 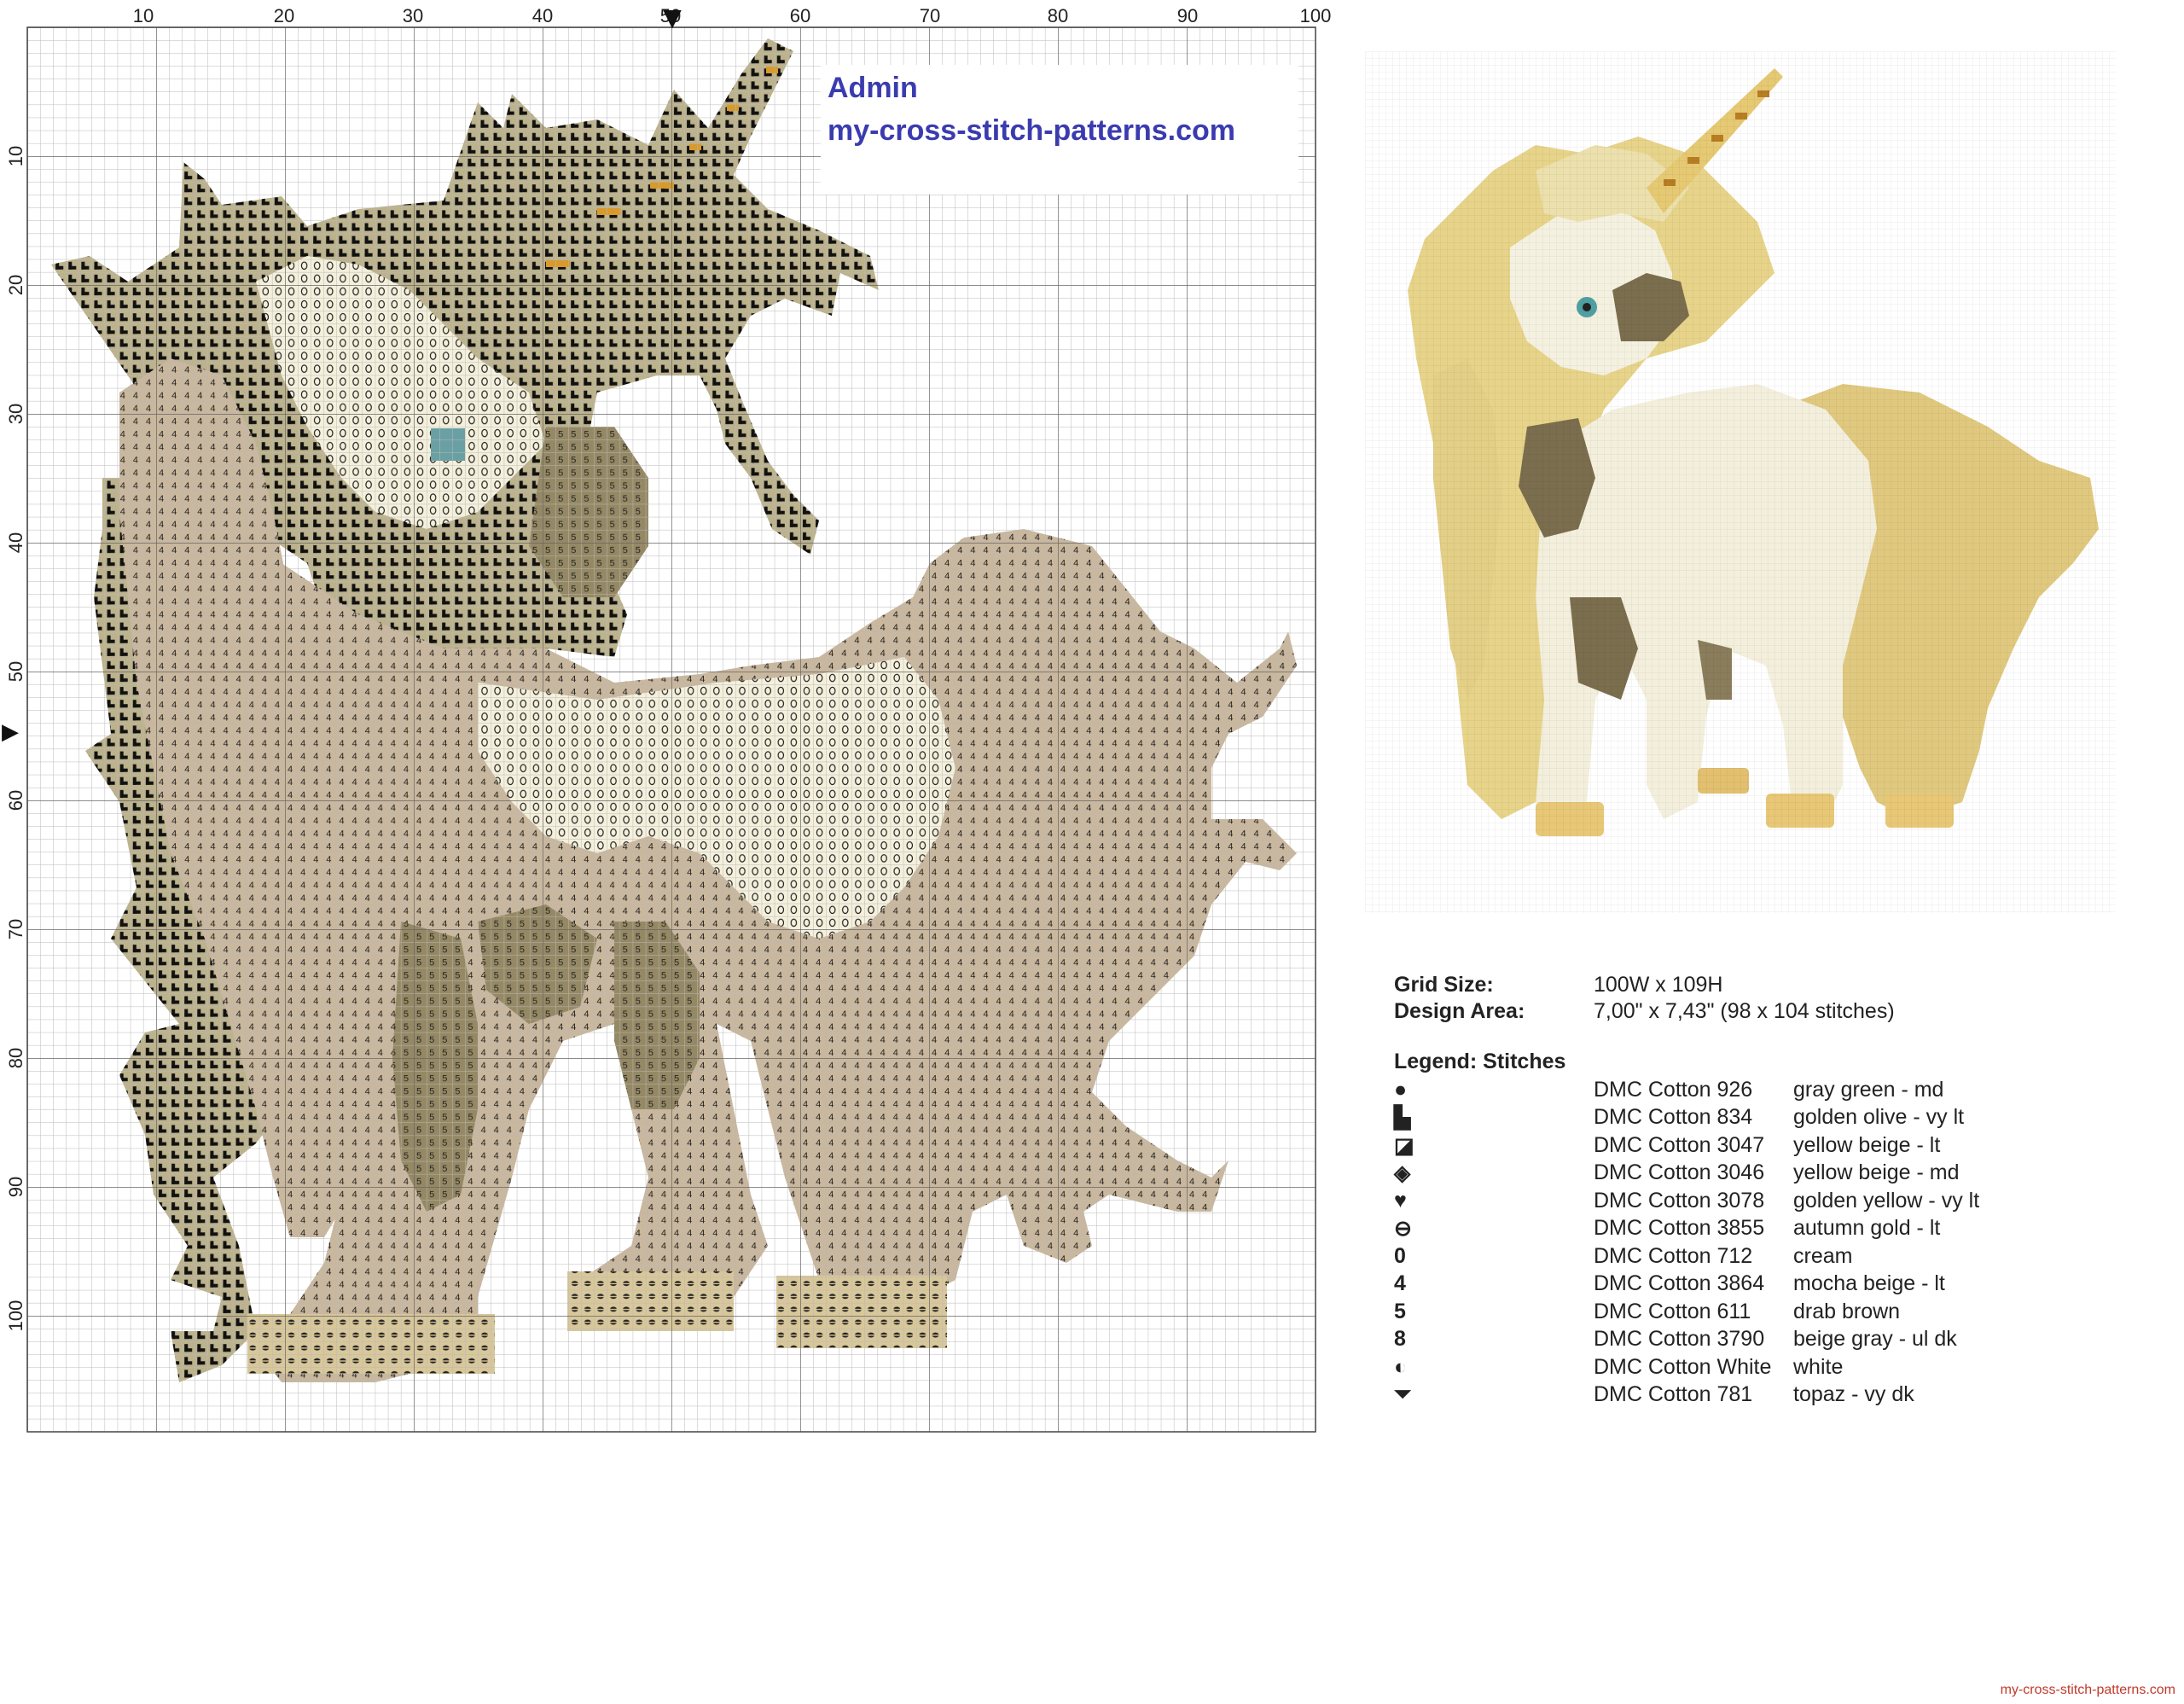 I want to click on x-tick: 10, so click(x=143, y=15).